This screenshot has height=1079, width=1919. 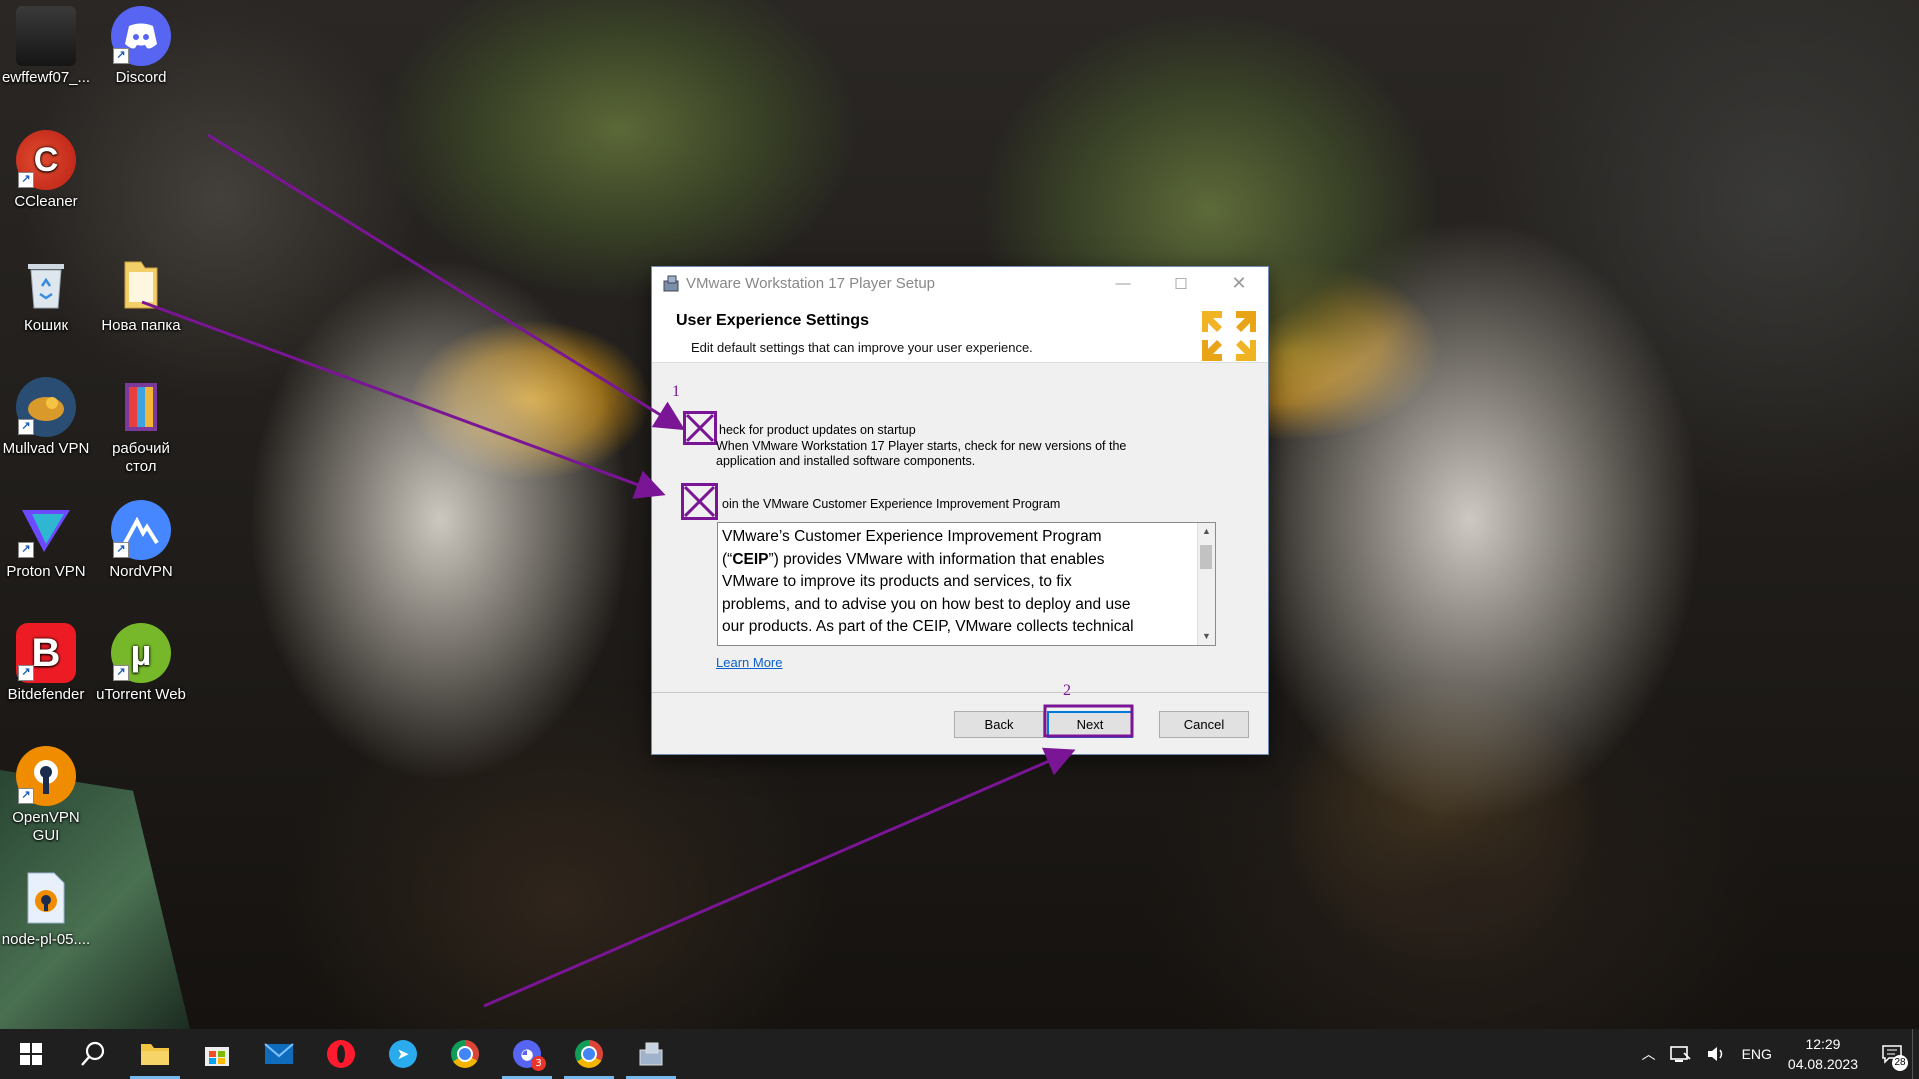 I want to click on desktop-icon-discord: ↗ Discord, so click(x=141, y=46).